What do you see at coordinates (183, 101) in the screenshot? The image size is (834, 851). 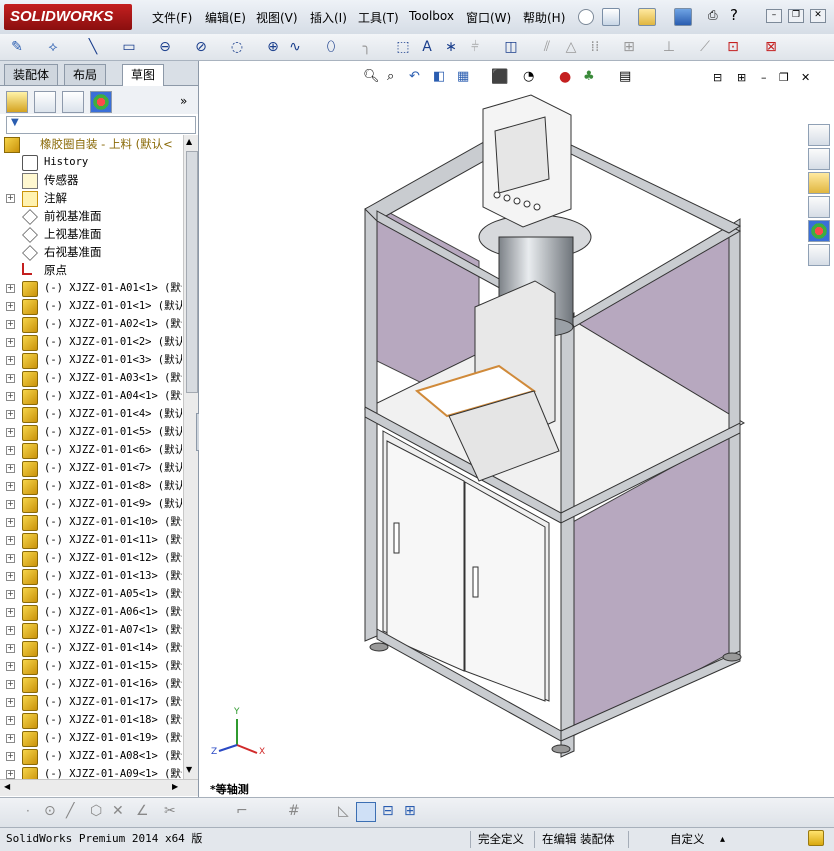 I see `expand-chevron-icon: »` at bounding box center [183, 101].